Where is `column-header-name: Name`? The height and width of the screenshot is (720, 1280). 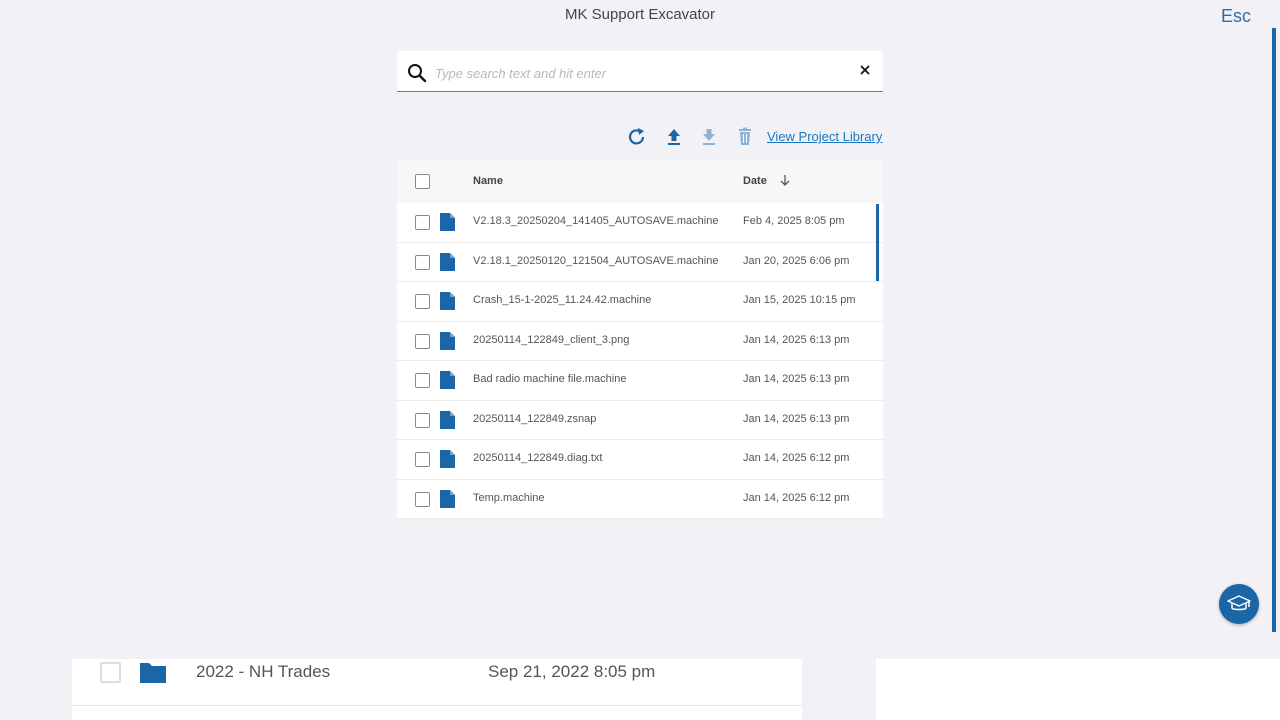
column-header-name: Name is located at coordinates (488, 181).